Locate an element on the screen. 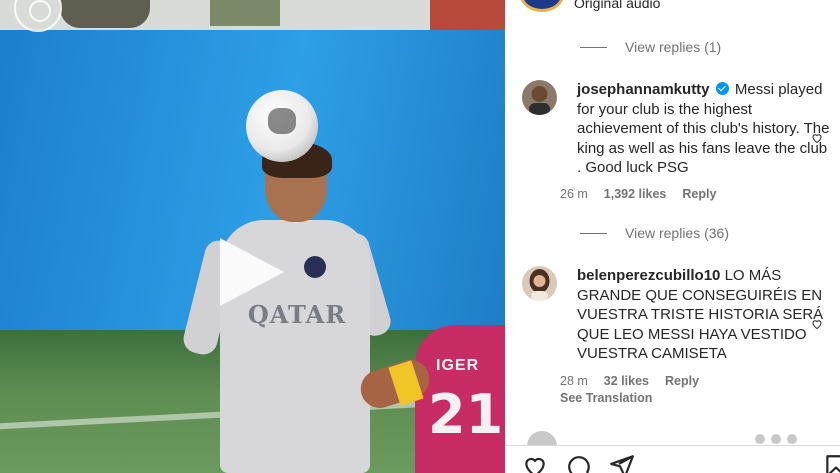 Image resolution: width=840 pixels, height=473 pixels. comment-username: josephannamkutty is located at coordinates (643, 89).